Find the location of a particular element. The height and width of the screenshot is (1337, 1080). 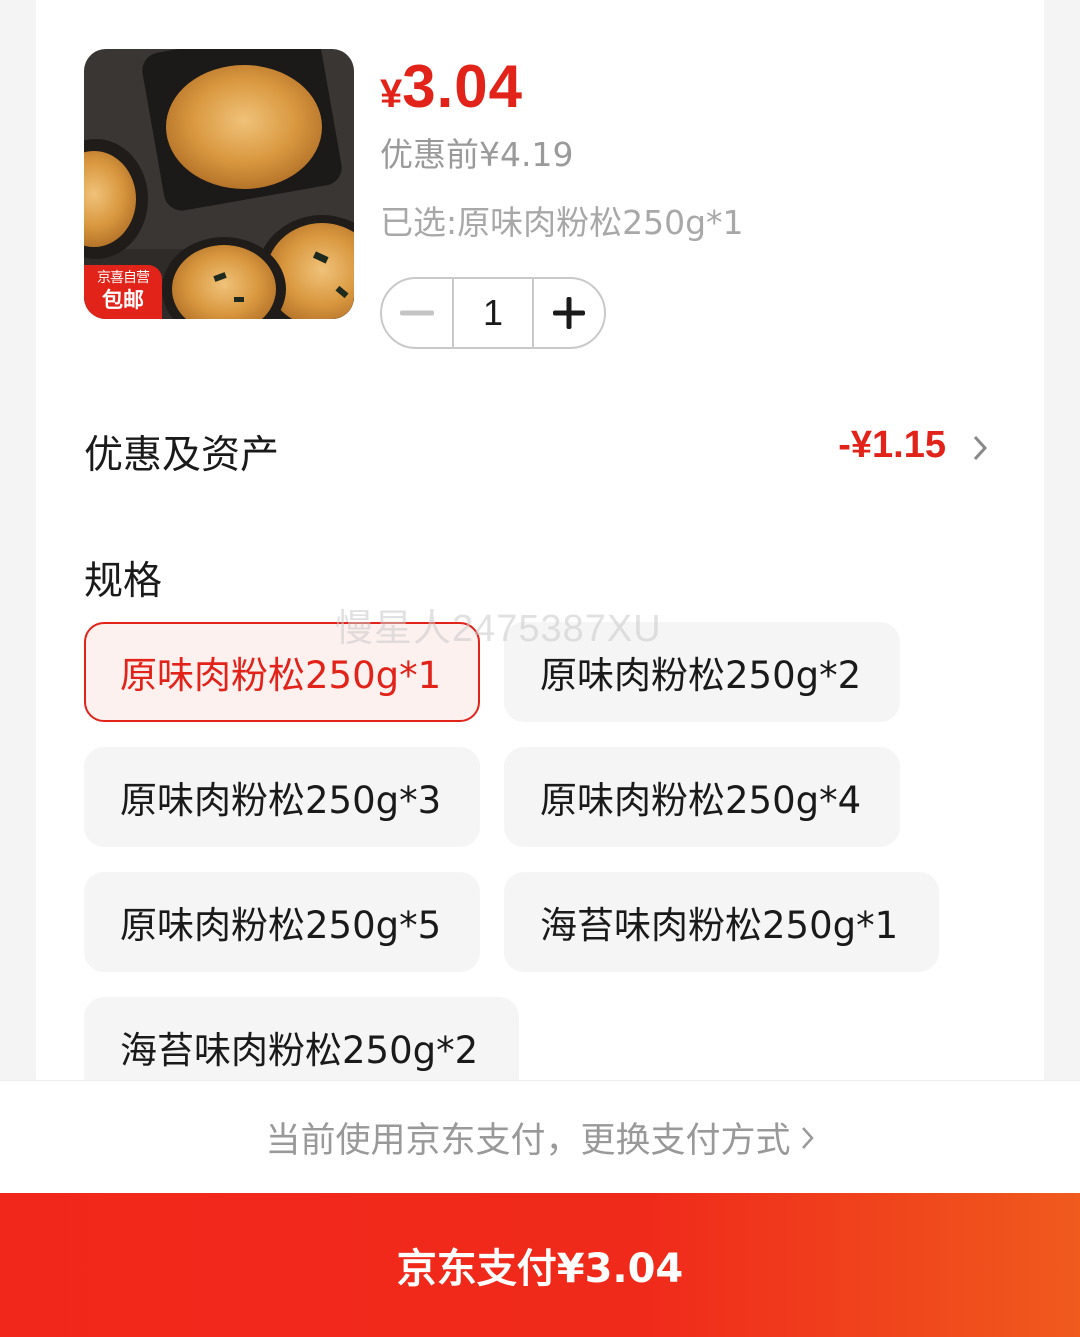

minus-icon is located at coordinates (417, 313).